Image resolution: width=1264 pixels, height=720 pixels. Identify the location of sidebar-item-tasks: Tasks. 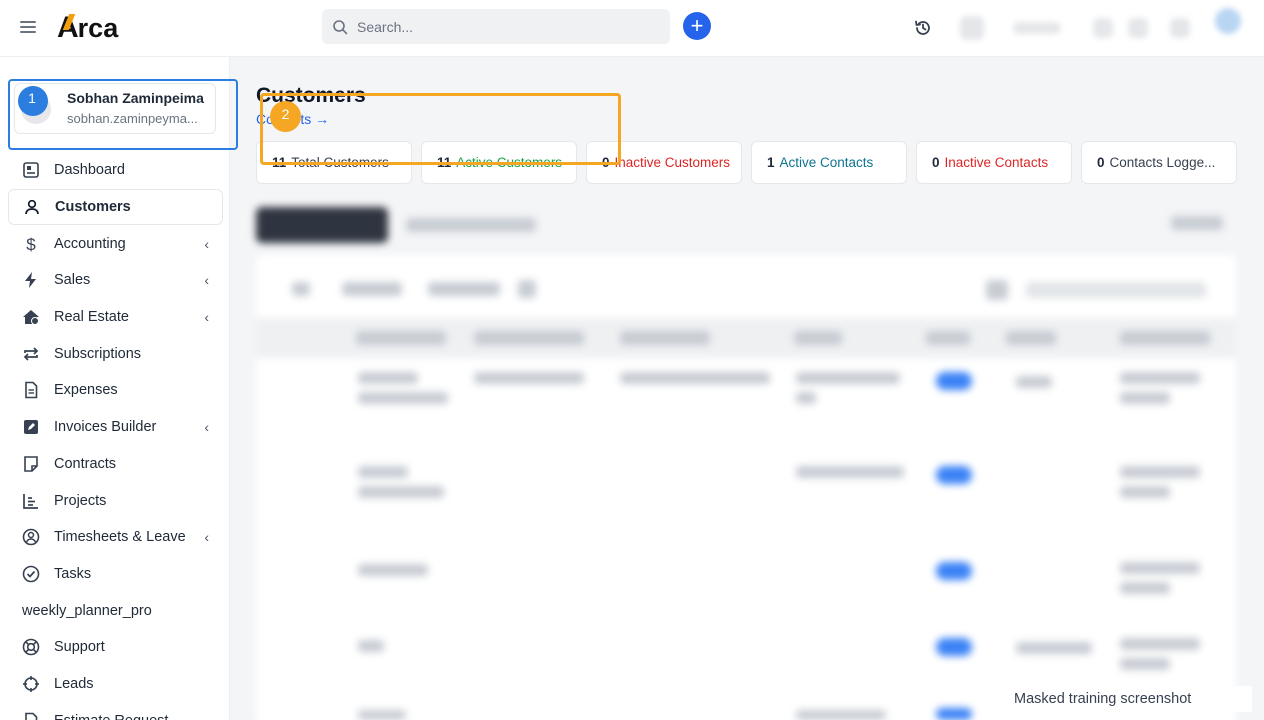
(115, 574).